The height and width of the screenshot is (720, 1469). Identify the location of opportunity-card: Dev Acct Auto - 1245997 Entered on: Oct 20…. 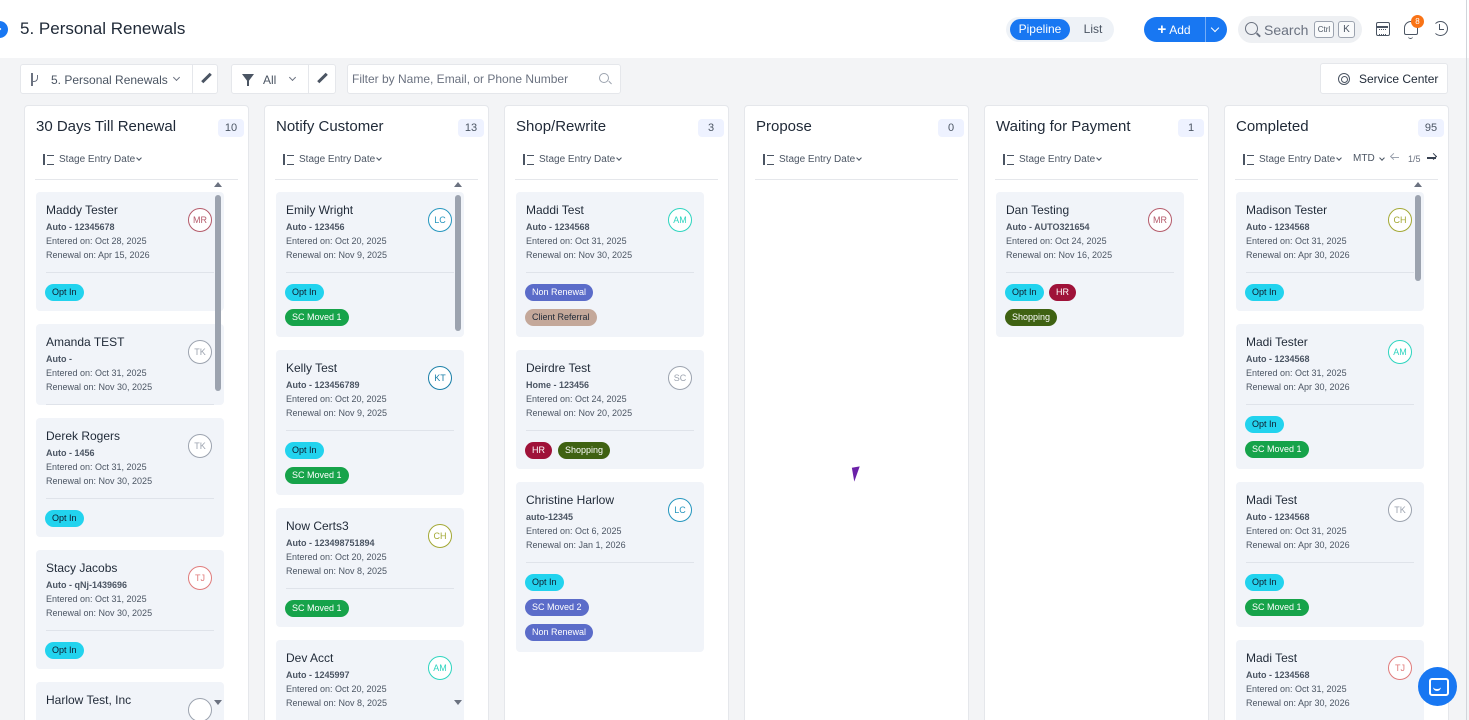
(370, 680).